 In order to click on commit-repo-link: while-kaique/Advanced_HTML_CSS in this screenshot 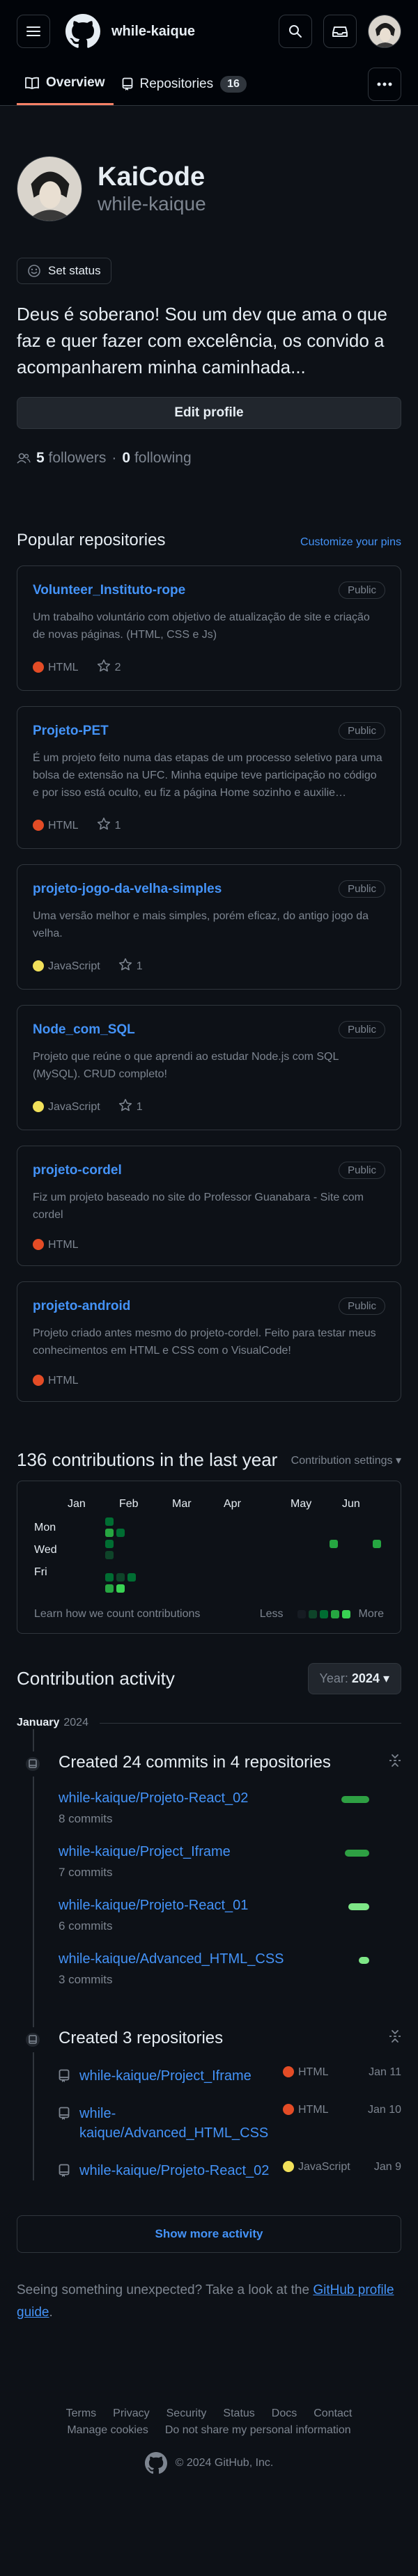, I will do `click(171, 1959)`.